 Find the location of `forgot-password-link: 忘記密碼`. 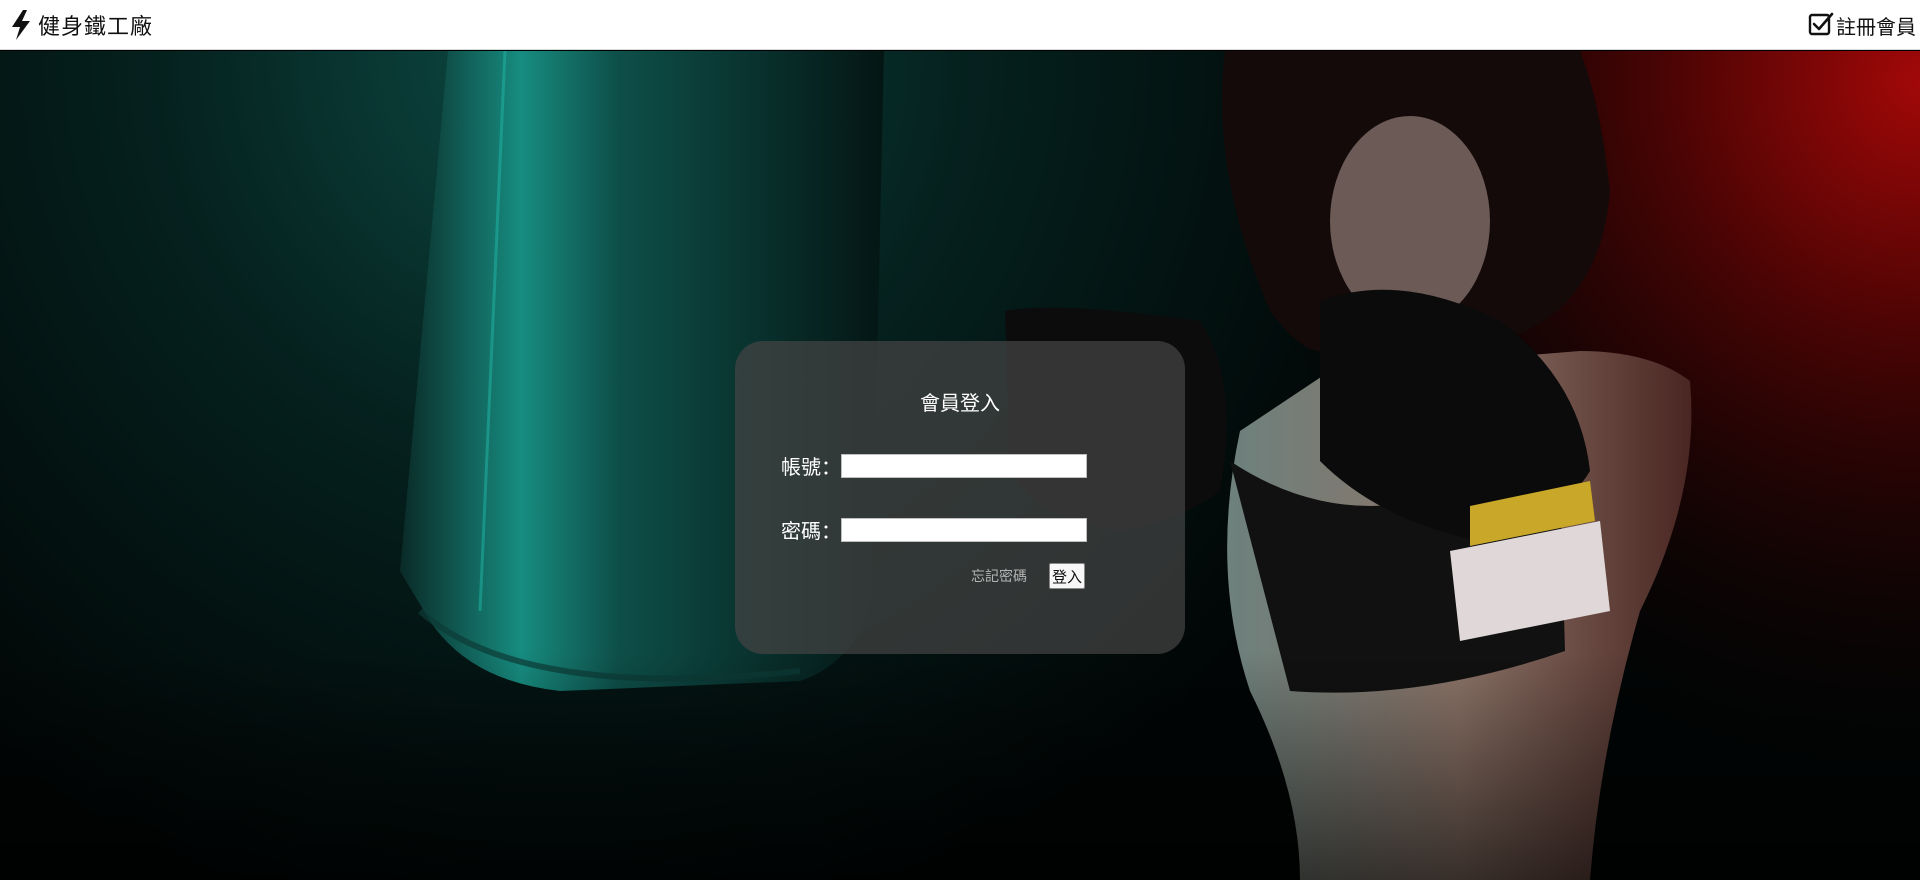

forgot-password-link: 忘記密碼 is located at coordinates (999, 576).